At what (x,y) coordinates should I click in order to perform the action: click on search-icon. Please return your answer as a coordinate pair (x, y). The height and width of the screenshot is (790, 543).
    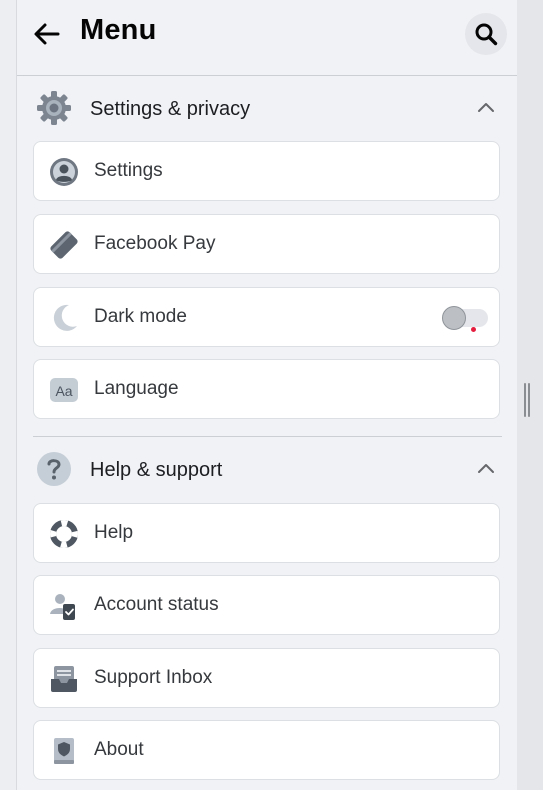
    Looking at the image, I should click on (486, 34).